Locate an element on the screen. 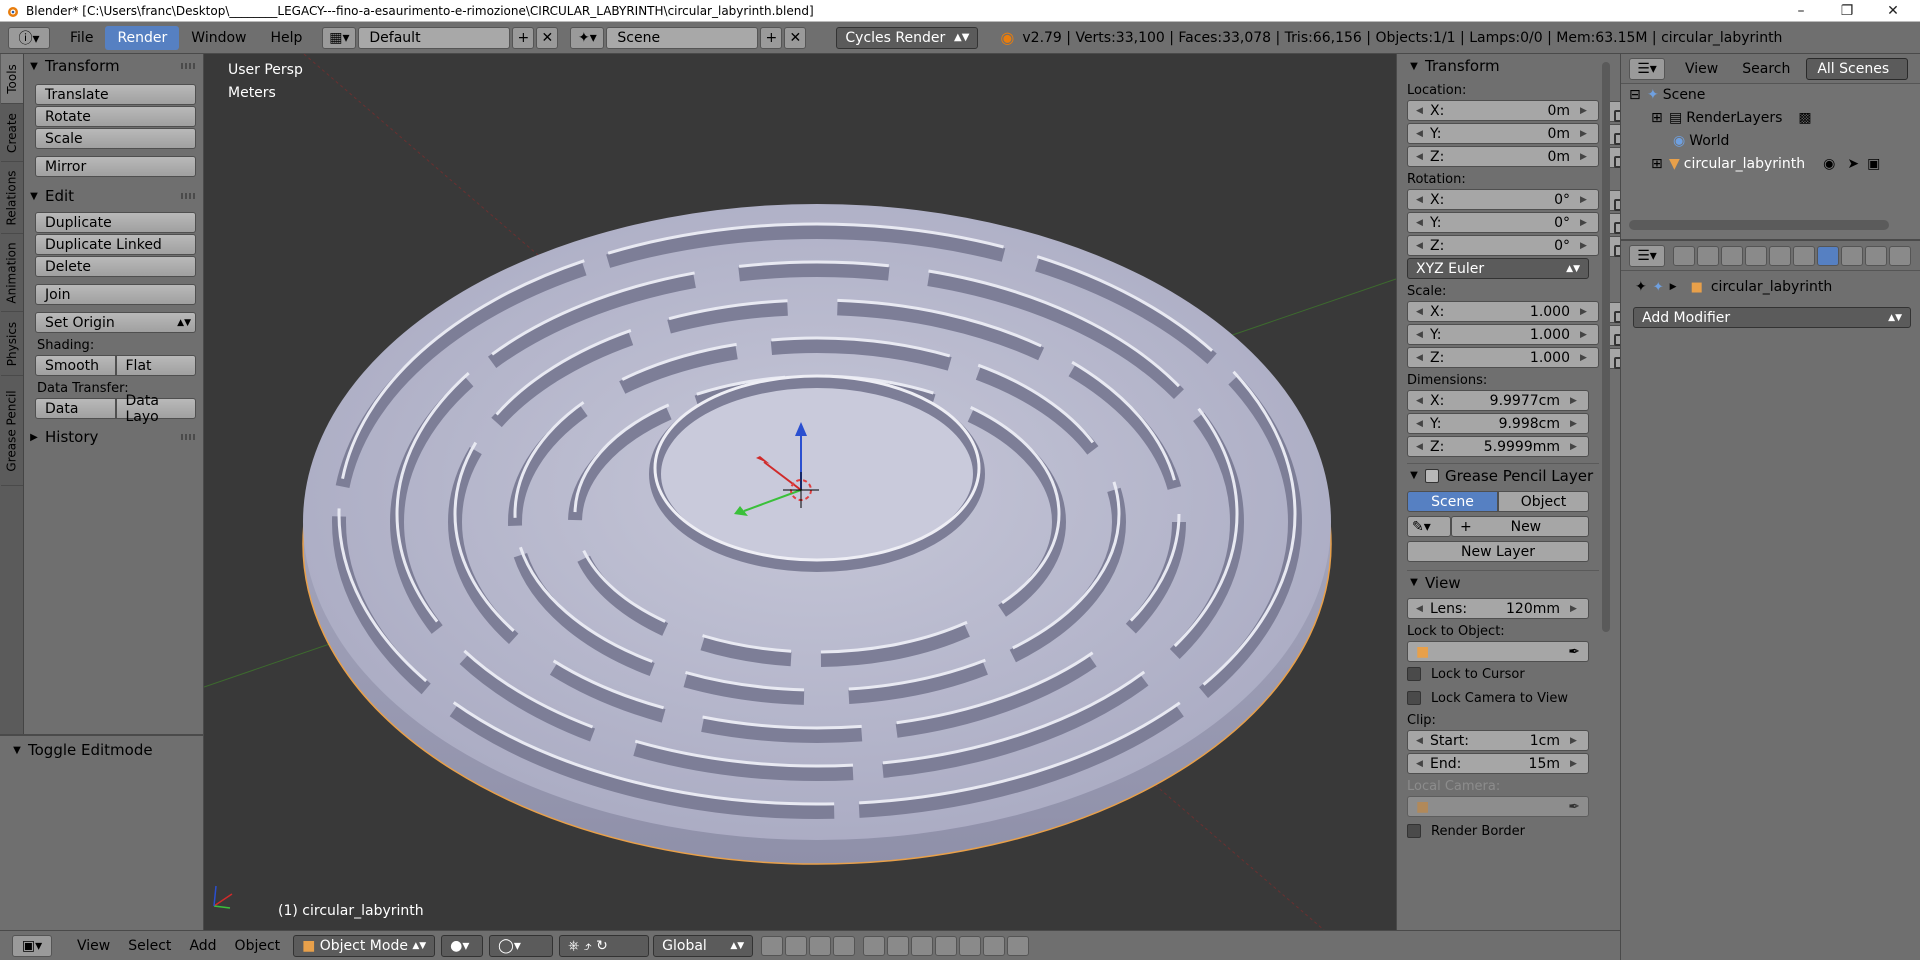  grease-scene-tab: Scene is located at coordinates (1452, 501).